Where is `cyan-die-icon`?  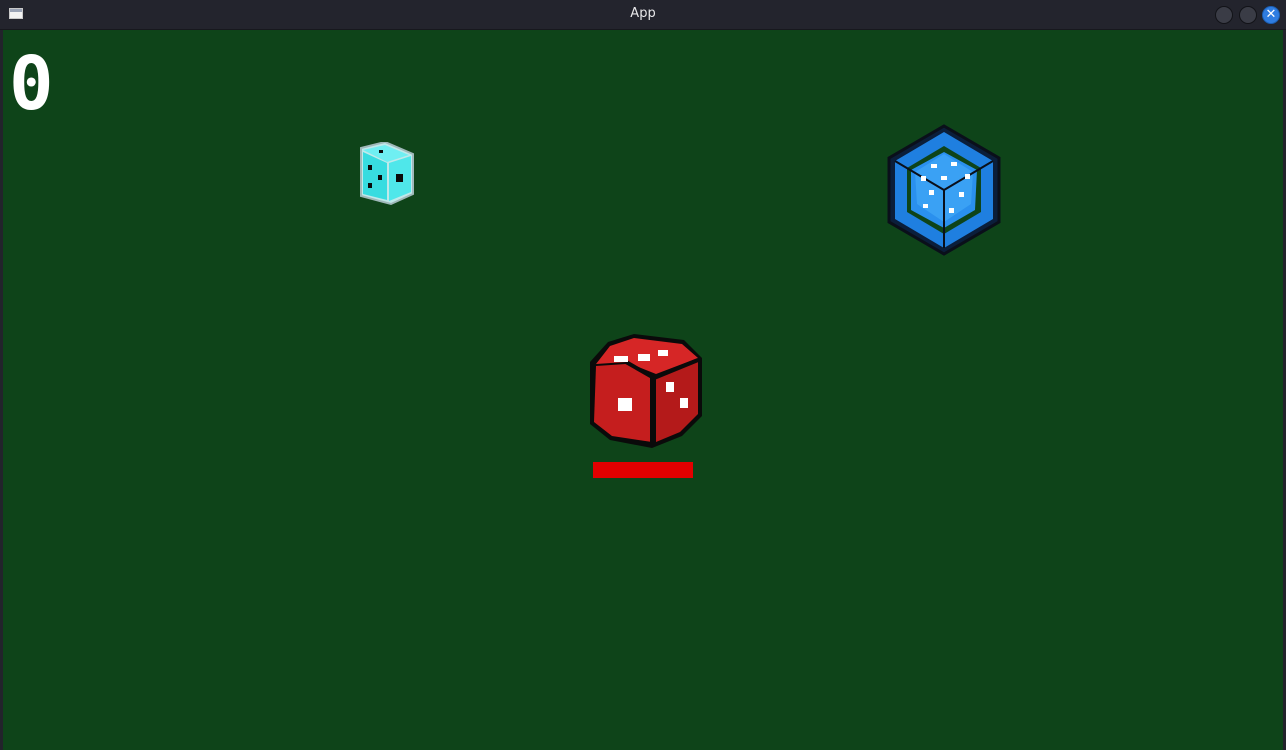
cyan-die-icon is located at coordinates (387, 174).